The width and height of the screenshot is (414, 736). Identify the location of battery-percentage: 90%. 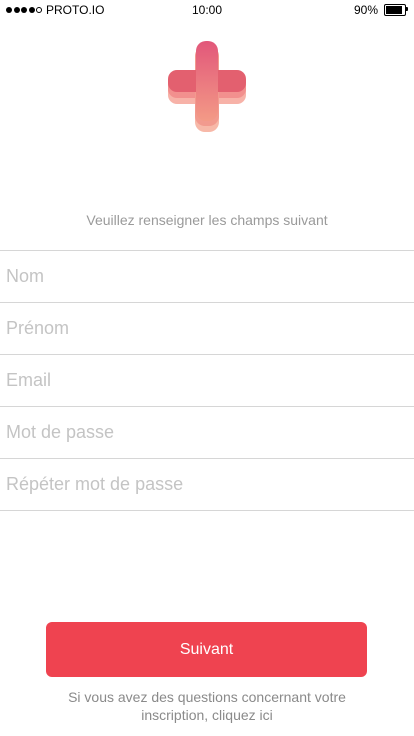
(365, 10).